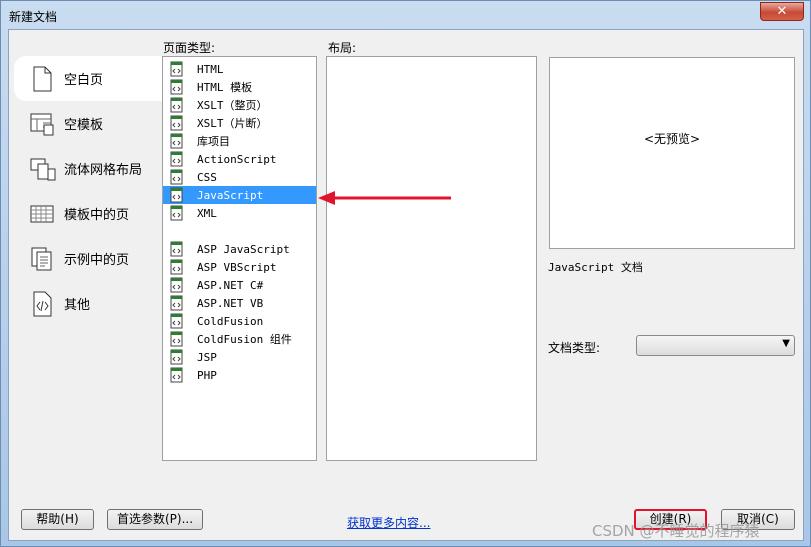  Describe the element at coordinates (237, 267) in the screenshot. I see `page-type-label-text: ASP VBScript` at that location.